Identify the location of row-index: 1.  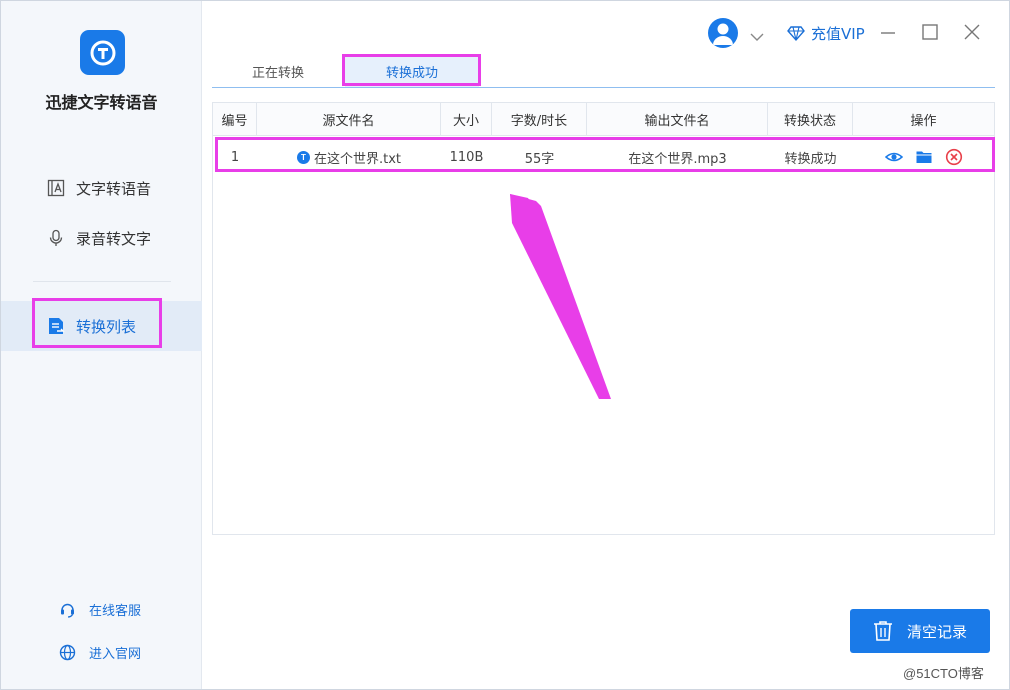
(235, 157).